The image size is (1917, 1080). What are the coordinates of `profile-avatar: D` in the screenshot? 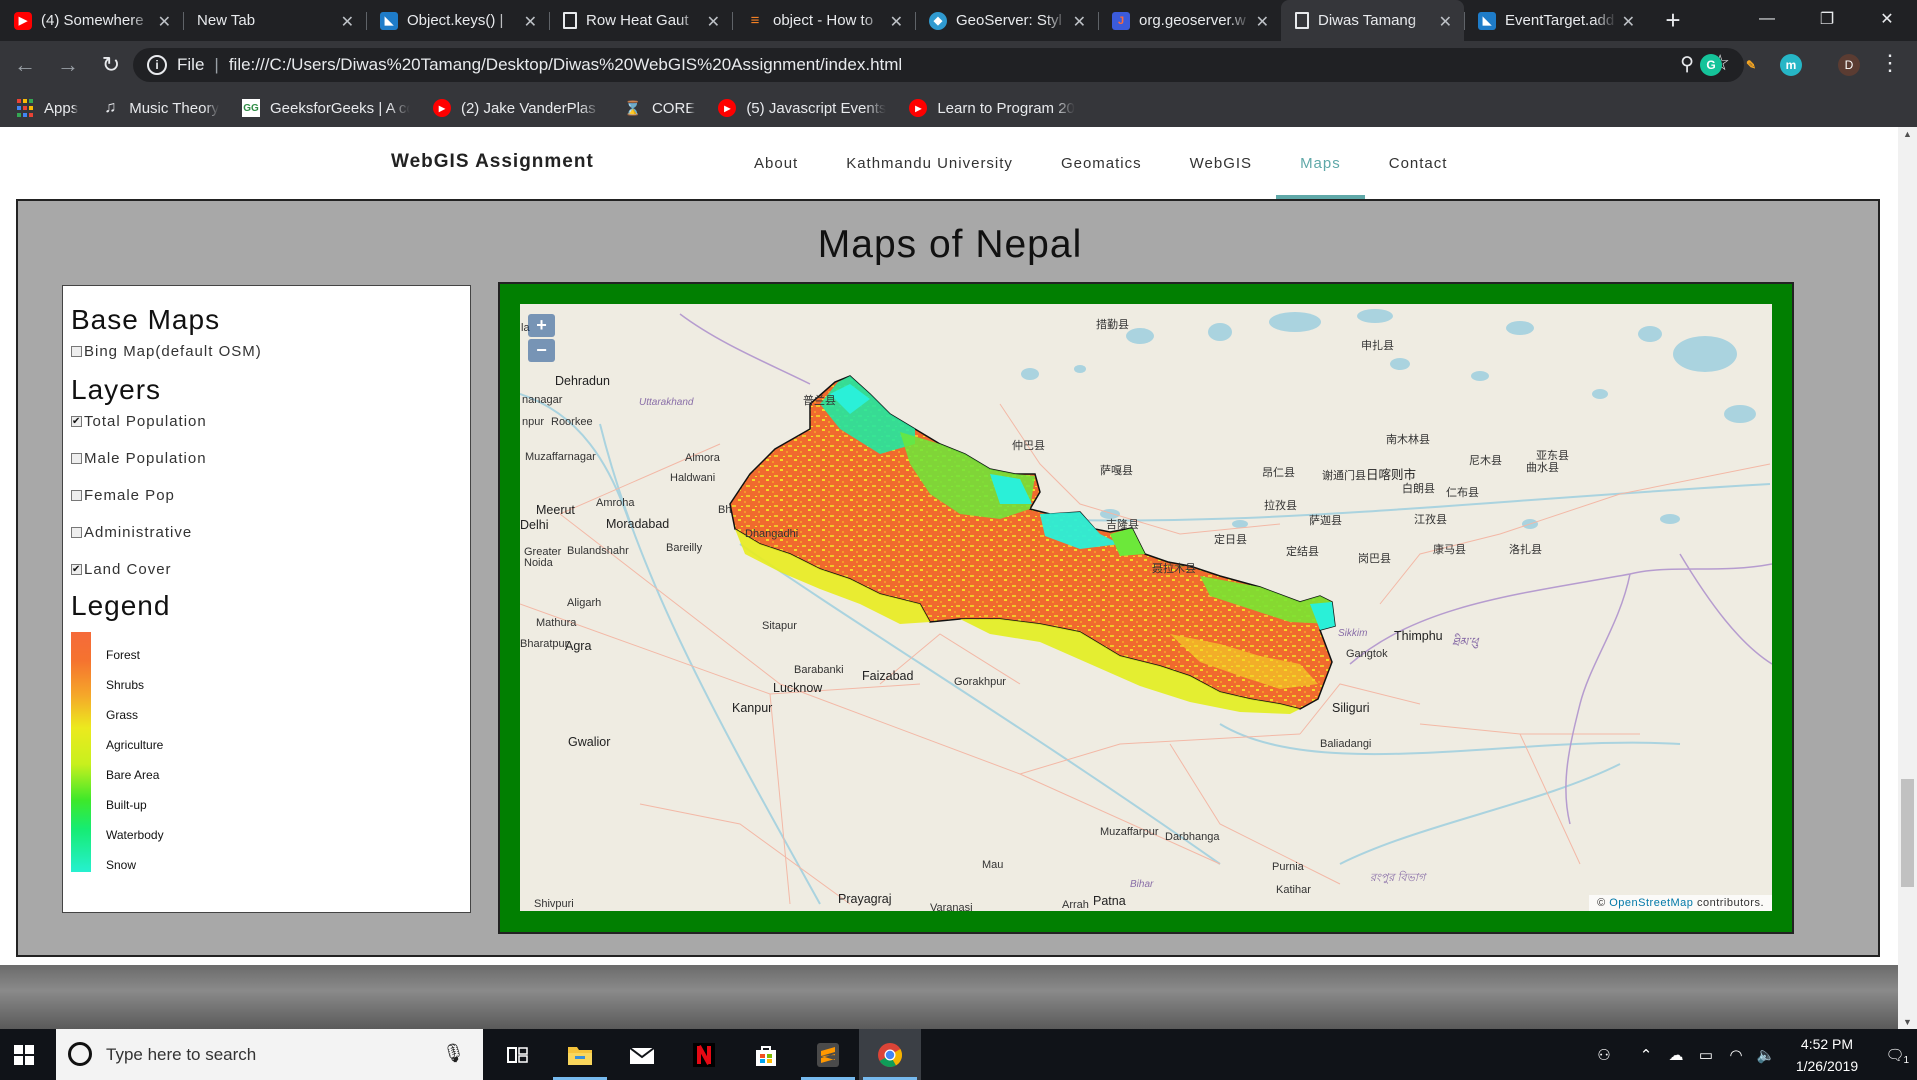 It's located at (1849, 65).